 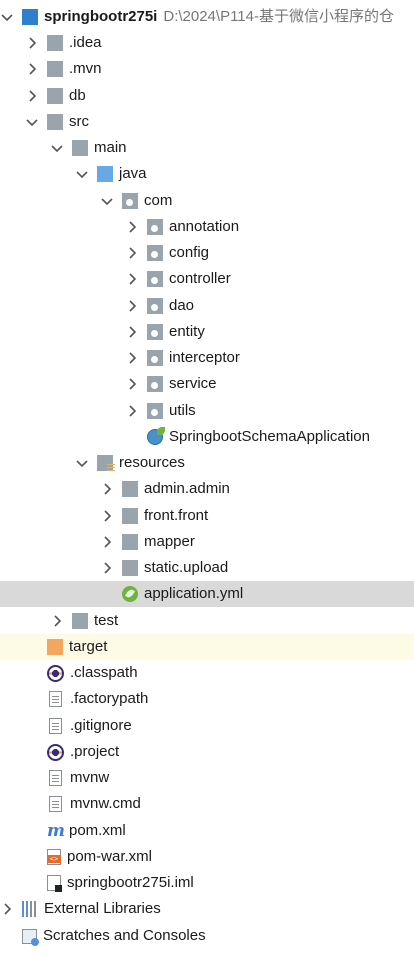 What do you see at coordinates (101, 725) in the screenshot?
I see `tree-item-label: .gitignore` at bounding box center [101, 725].